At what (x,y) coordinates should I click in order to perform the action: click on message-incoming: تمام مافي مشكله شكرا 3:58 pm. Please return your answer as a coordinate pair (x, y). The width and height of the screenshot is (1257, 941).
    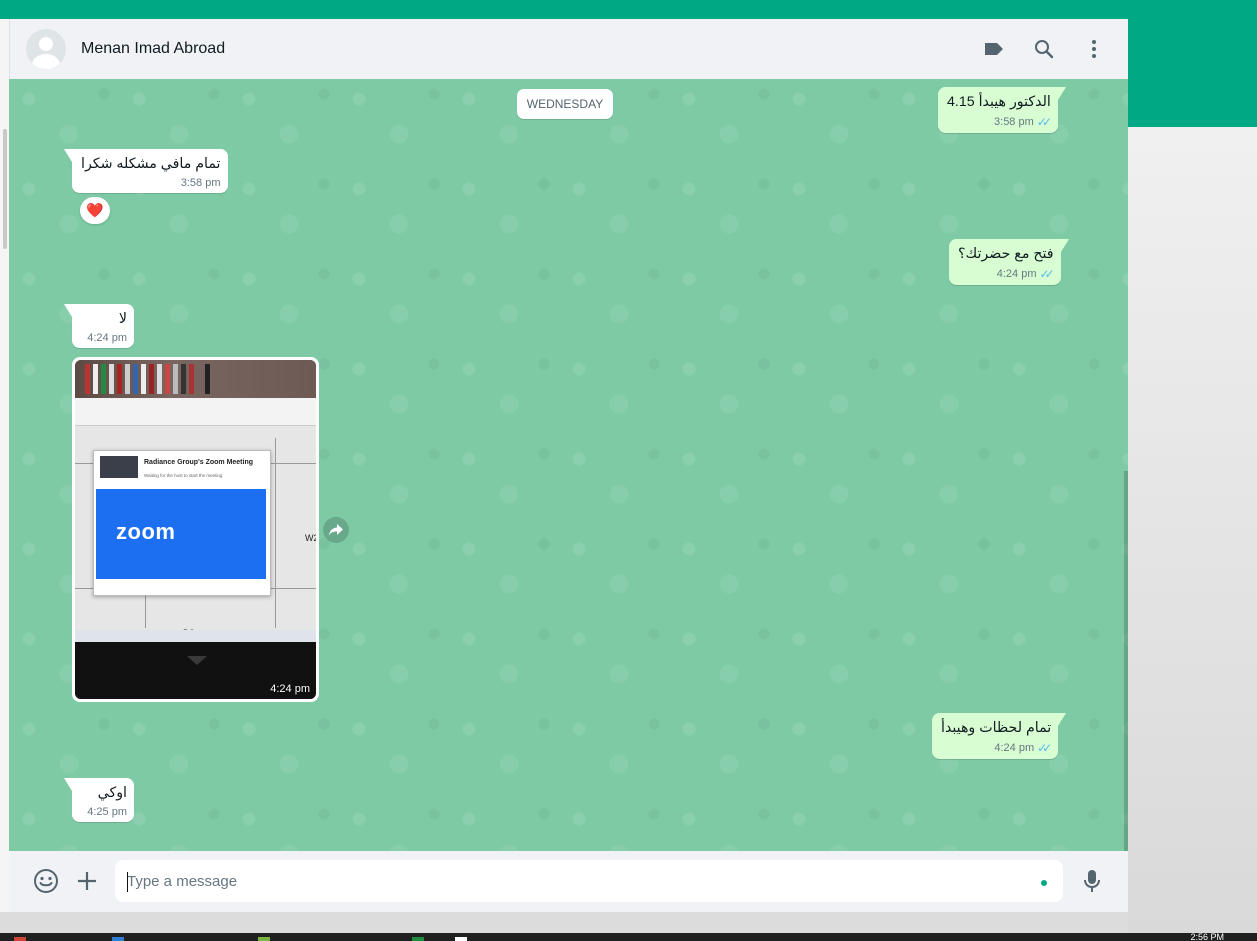
    Looking at the image, I should click on (146, 171).